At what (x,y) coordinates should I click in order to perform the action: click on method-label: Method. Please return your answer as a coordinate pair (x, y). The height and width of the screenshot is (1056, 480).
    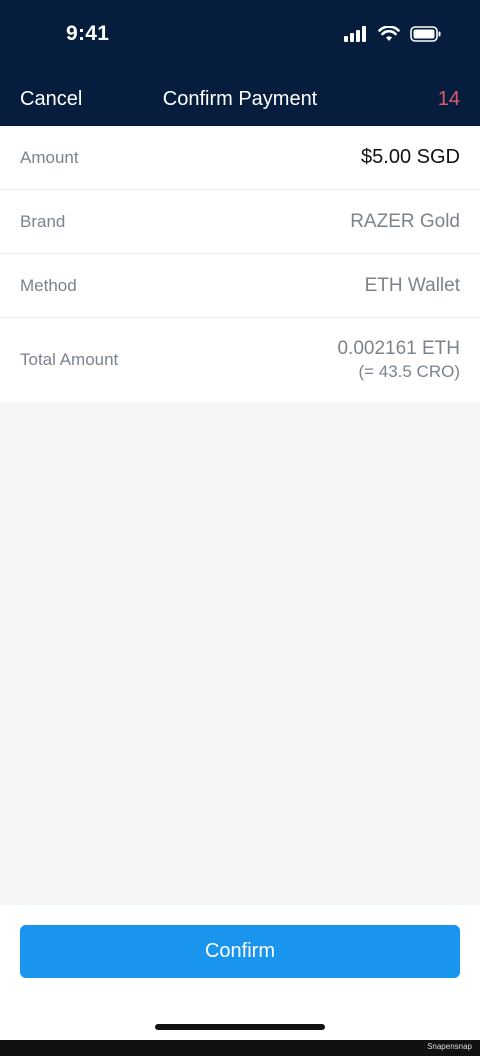
    Looking at the image, I should click on (48, 285).